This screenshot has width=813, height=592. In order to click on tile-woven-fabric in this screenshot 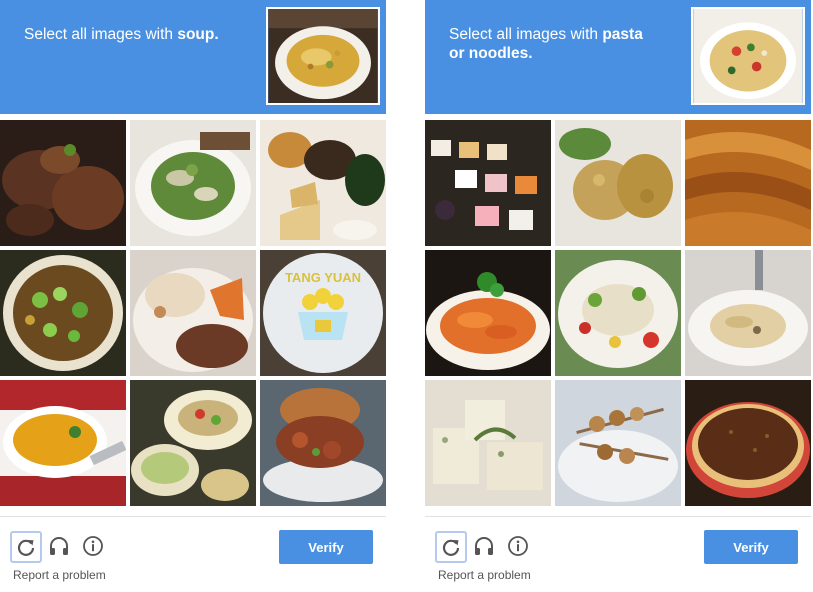, I will do `click(748, 183)`.